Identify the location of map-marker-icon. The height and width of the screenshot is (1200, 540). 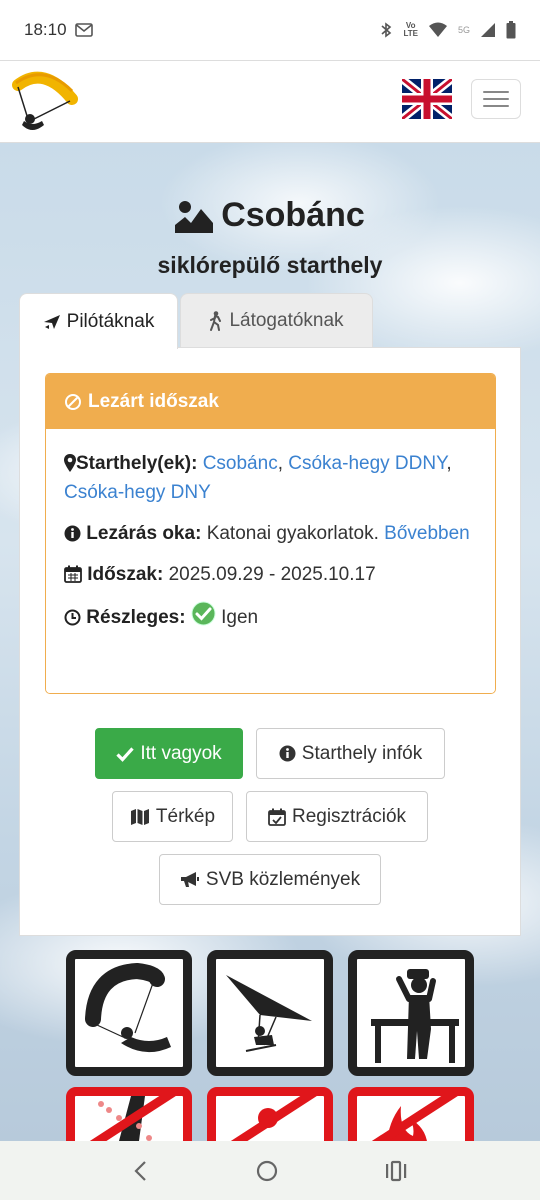
(70, 463).